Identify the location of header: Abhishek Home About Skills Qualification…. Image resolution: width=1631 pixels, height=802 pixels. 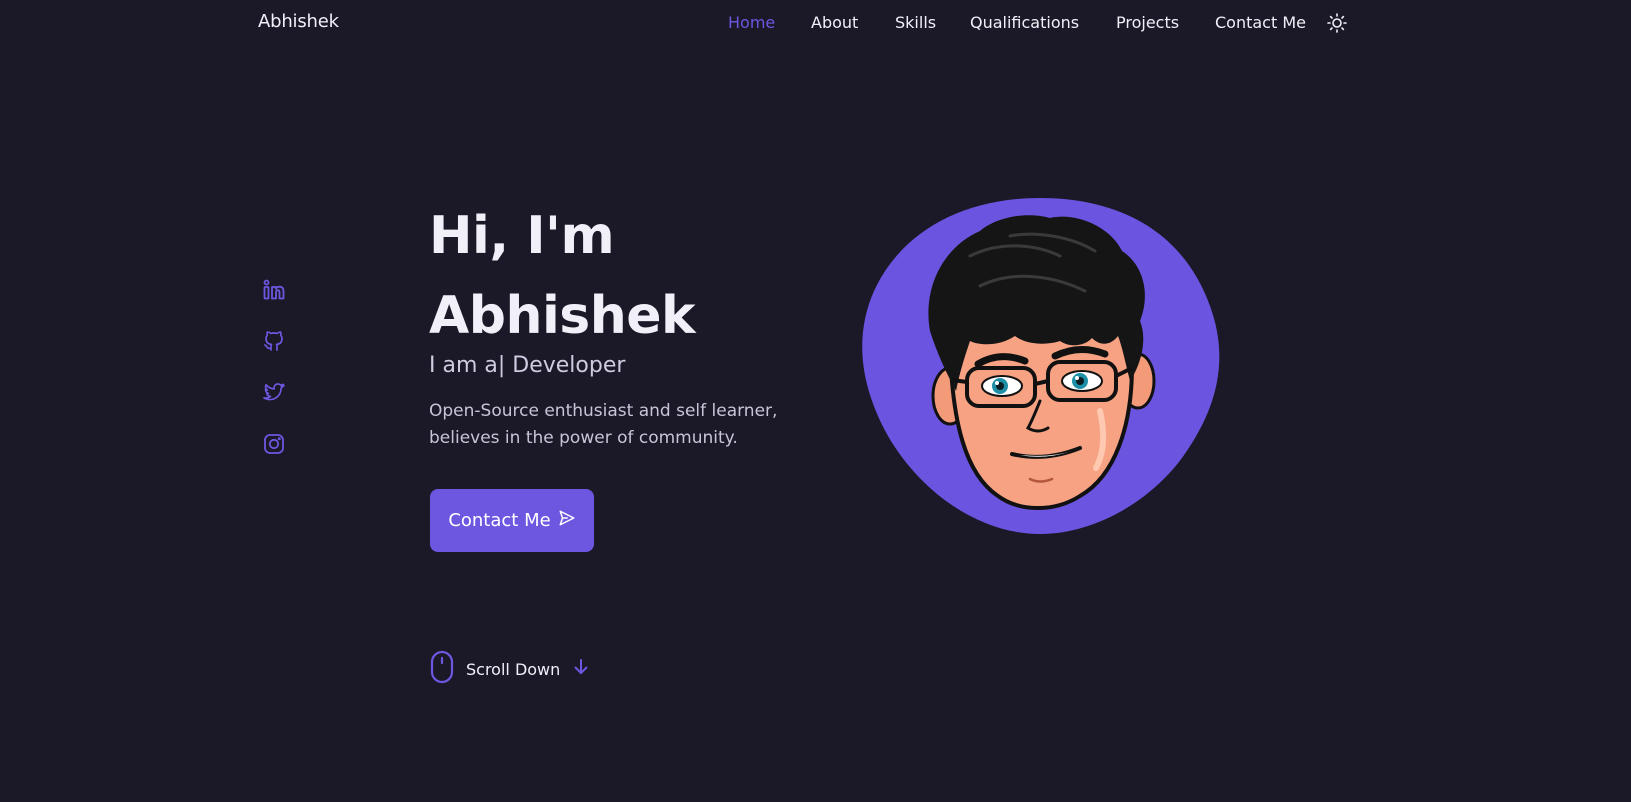
(815, 23).